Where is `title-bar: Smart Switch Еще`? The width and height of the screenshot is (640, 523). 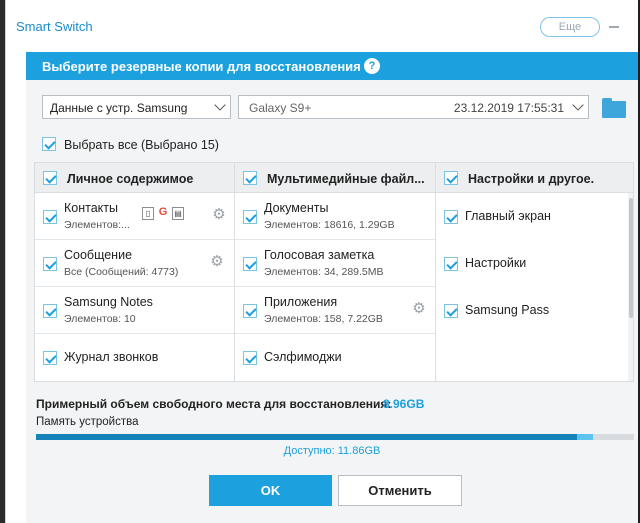 title-bar: Smart Switch Еще is located at coordinates (322, 26).